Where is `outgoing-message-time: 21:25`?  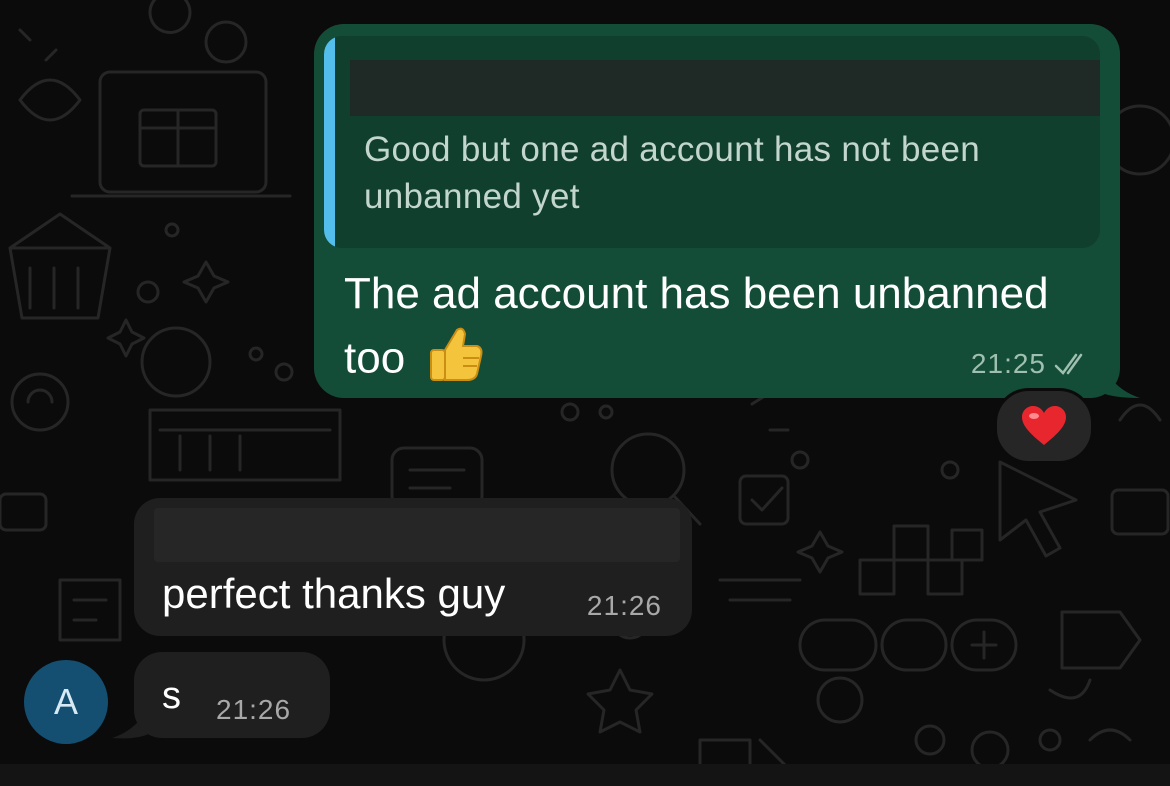
outgoing-message-time: 21:25 is located at coordinates (1008, 363).